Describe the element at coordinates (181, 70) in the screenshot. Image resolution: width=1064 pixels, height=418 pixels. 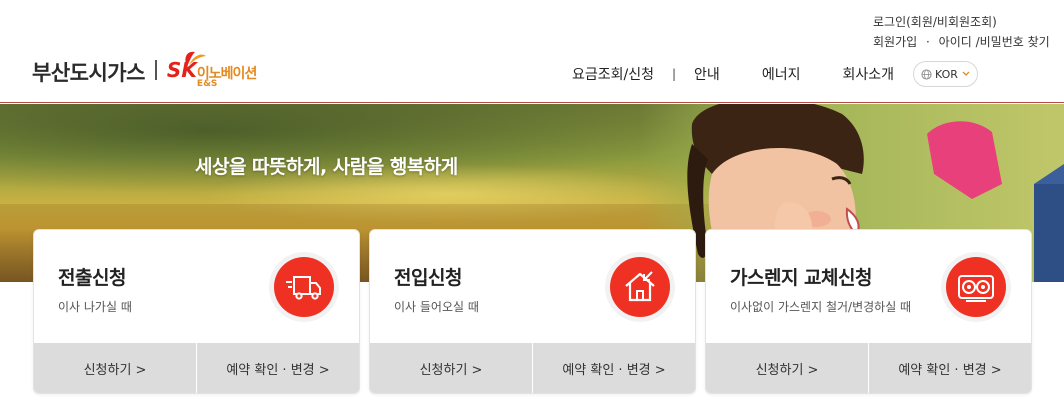
I see `sk-text: SK` at that location.